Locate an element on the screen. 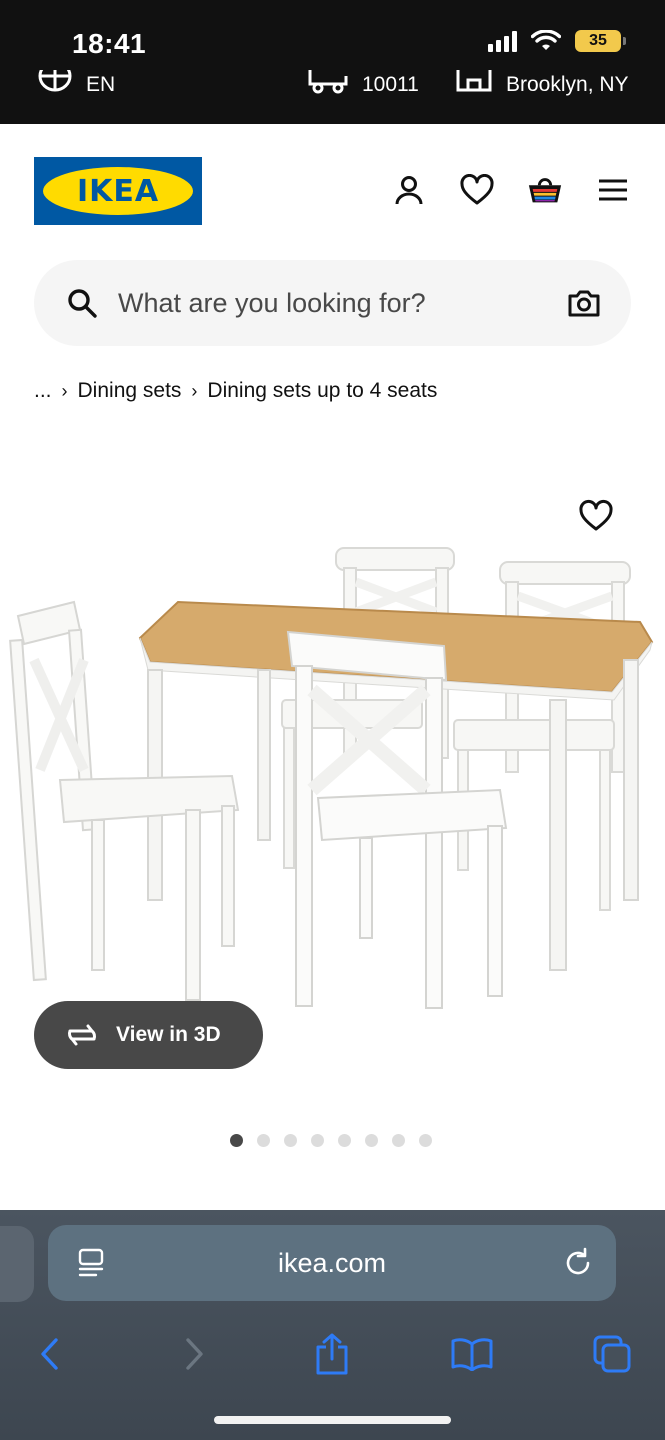 Image resolution: width=665 pixels, height=1440 pixels. status-time: 18:41 is located at coordinates (109, 43).